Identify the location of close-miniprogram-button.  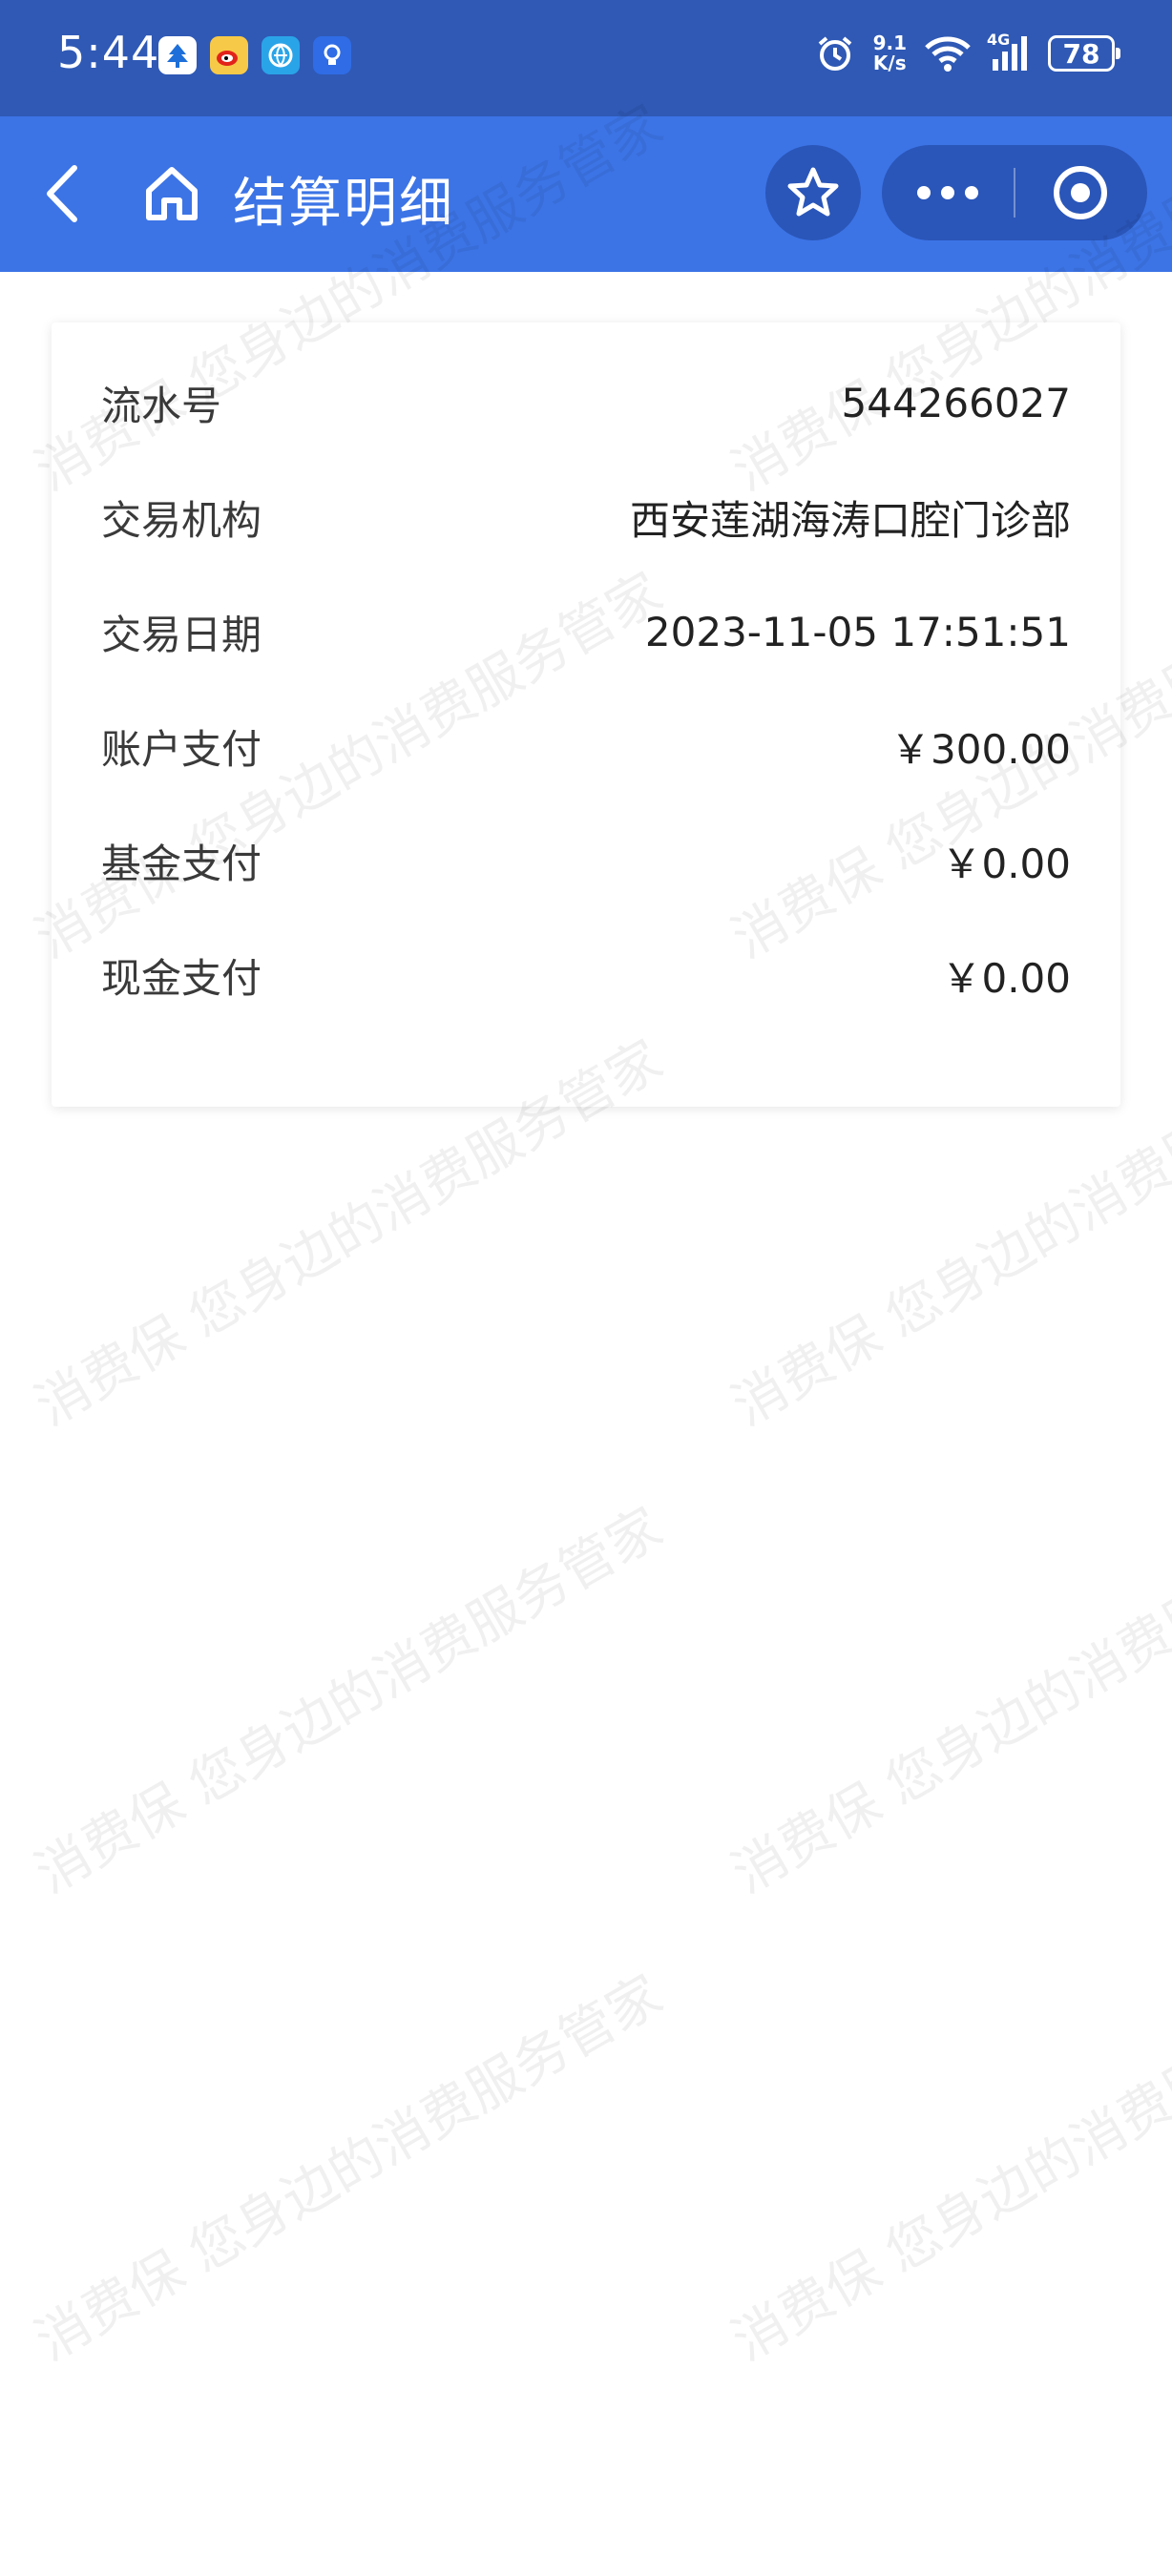
(1080, 192).